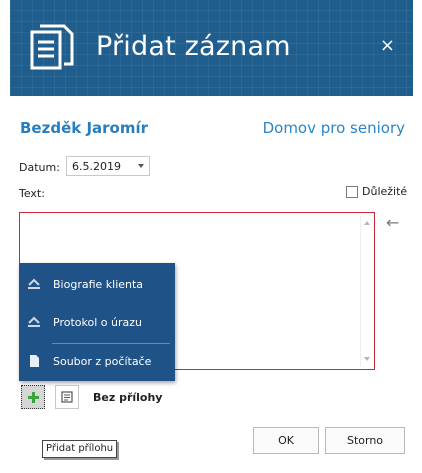 This screenshot has height=473, width=422. What do you see at coordinates (141, 166) in the screenshot?
I see `chevron-down-icon` at bounding box center [141, 166].